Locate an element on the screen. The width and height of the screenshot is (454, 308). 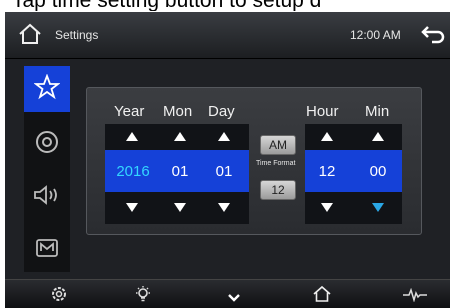
day-up-arrow is located at coordinates (224, 136).